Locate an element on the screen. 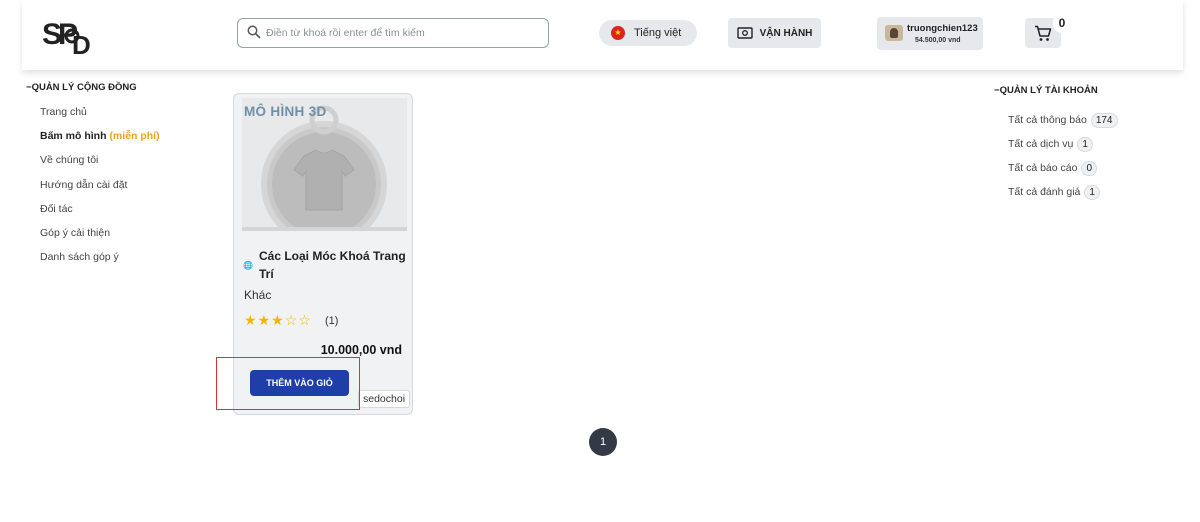 This screenshot has width=1200, height=522. username: truongchien123 is located at coordinates (942, 28).